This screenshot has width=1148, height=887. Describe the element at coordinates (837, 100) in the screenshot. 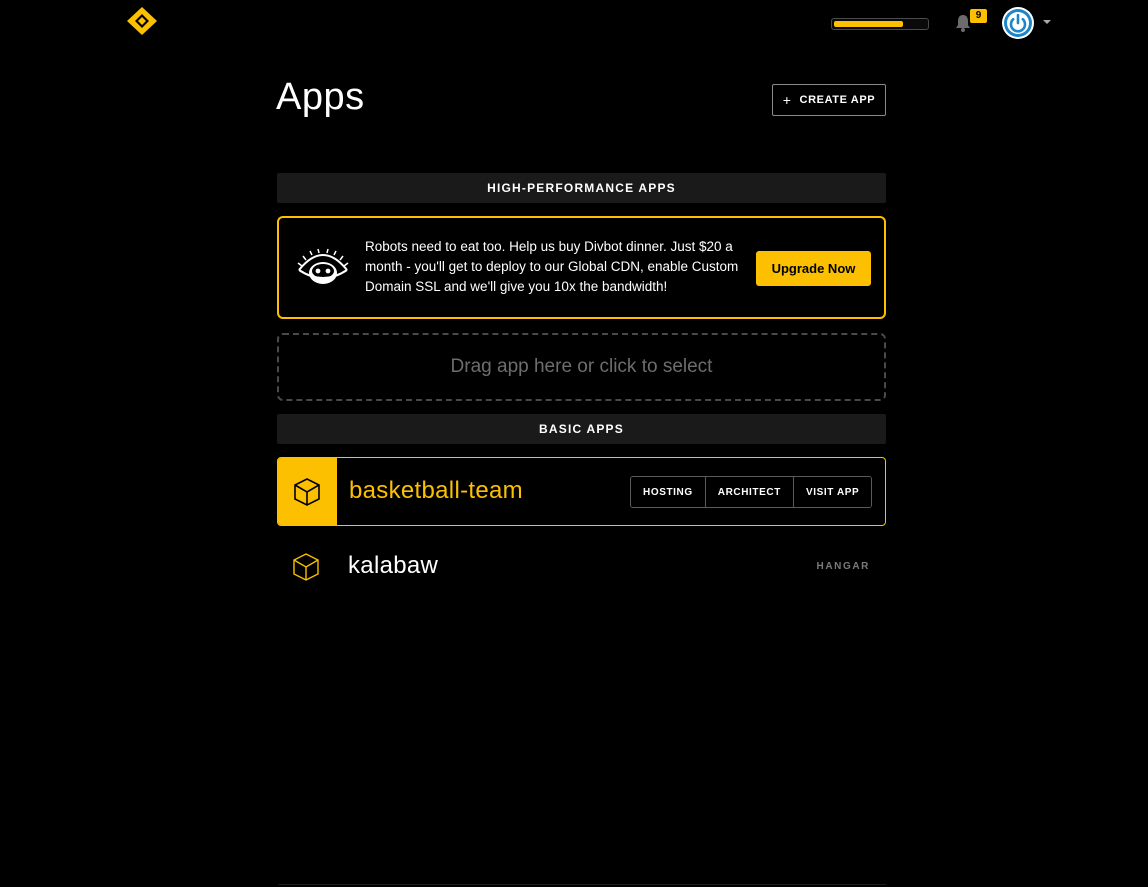

I see `create-app-label: CREATE APP` at that location.